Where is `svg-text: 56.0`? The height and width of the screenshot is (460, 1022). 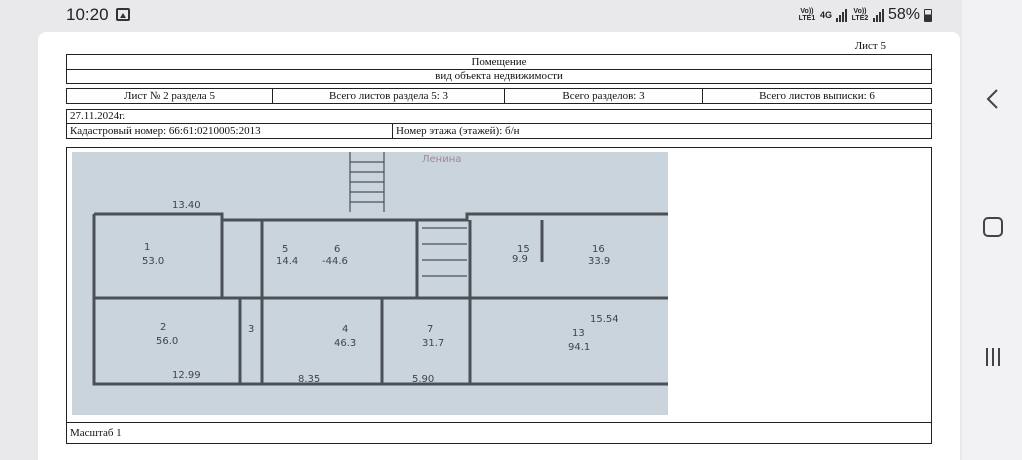 svg-text: 56.0 is located at coordinates (167, 341).